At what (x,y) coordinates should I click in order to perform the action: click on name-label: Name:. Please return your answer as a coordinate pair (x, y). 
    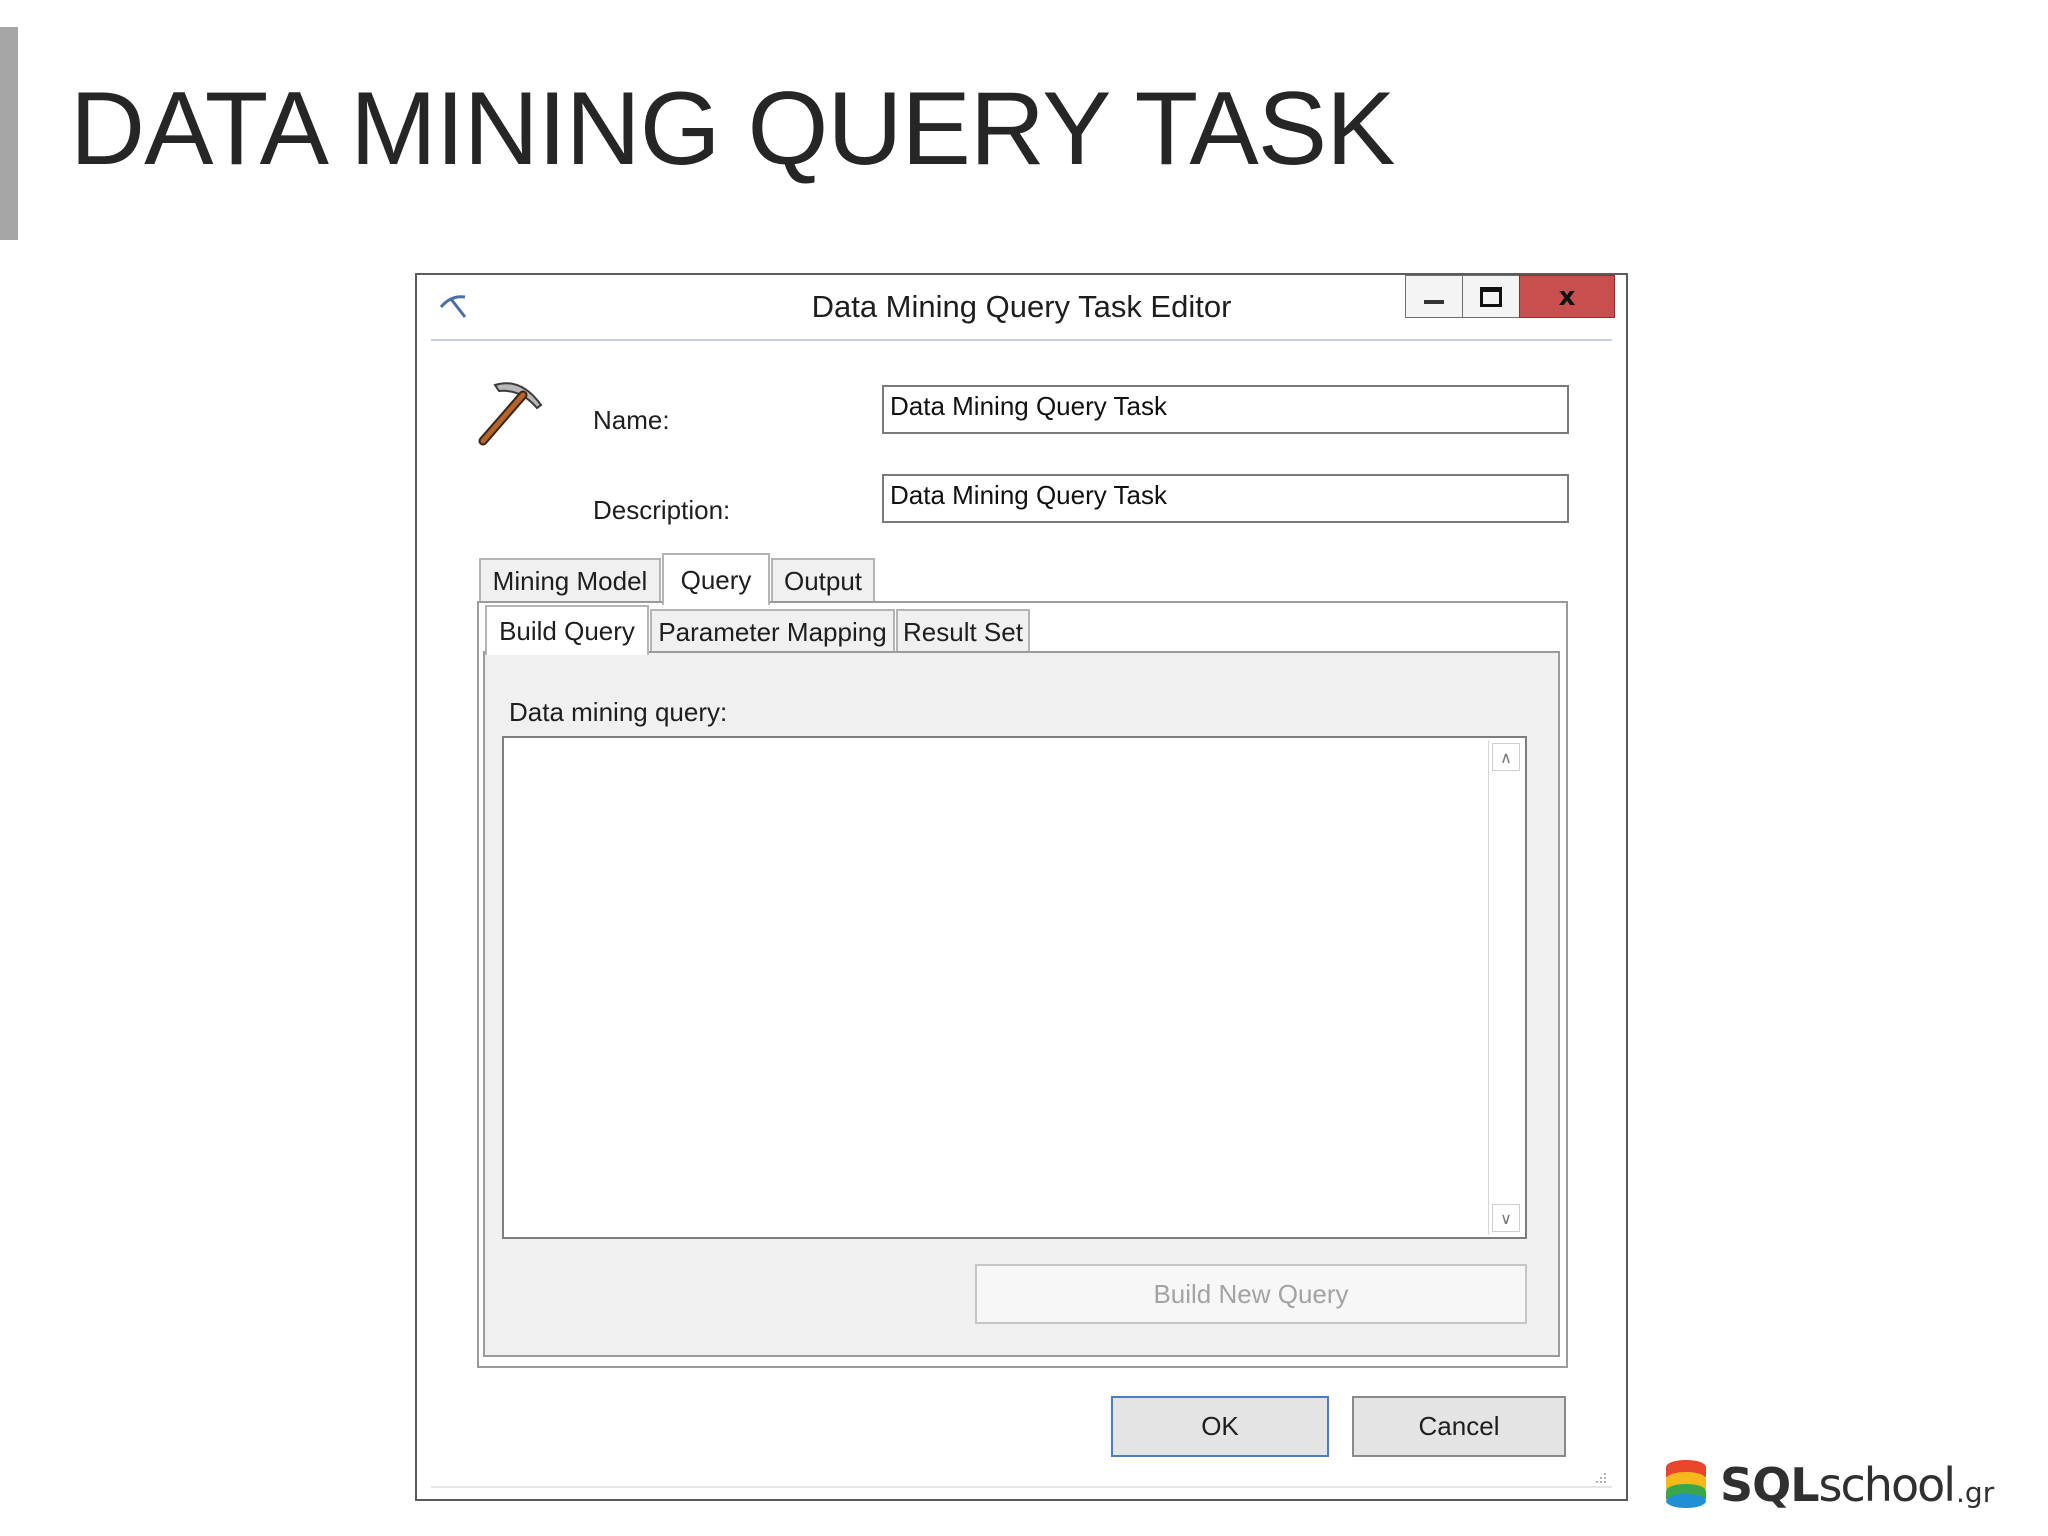
    Looking at the image, I should click on (631, 420).